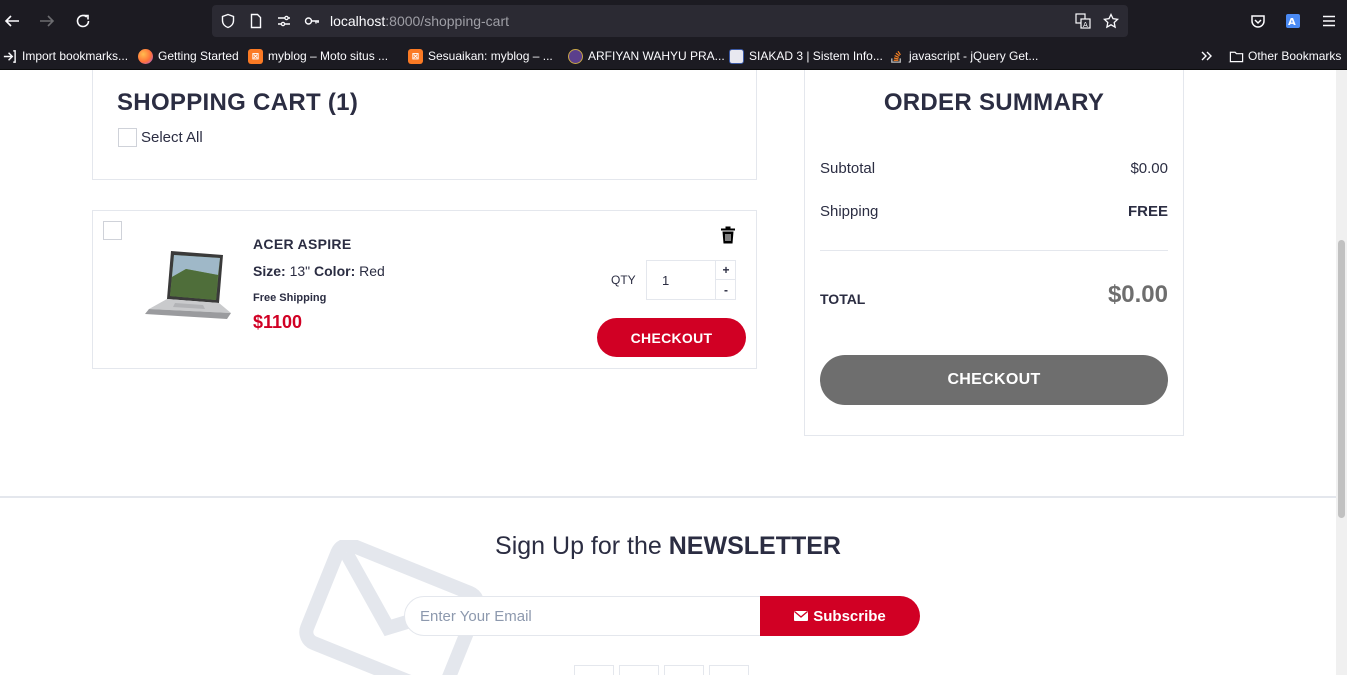 This screenshot has height=675, width=1347. What do you see at coordinates (670, 21) in the screenshot?
I see `url-bar: localhost:8000/shopping-cart A` at bounding box center [670, 21].